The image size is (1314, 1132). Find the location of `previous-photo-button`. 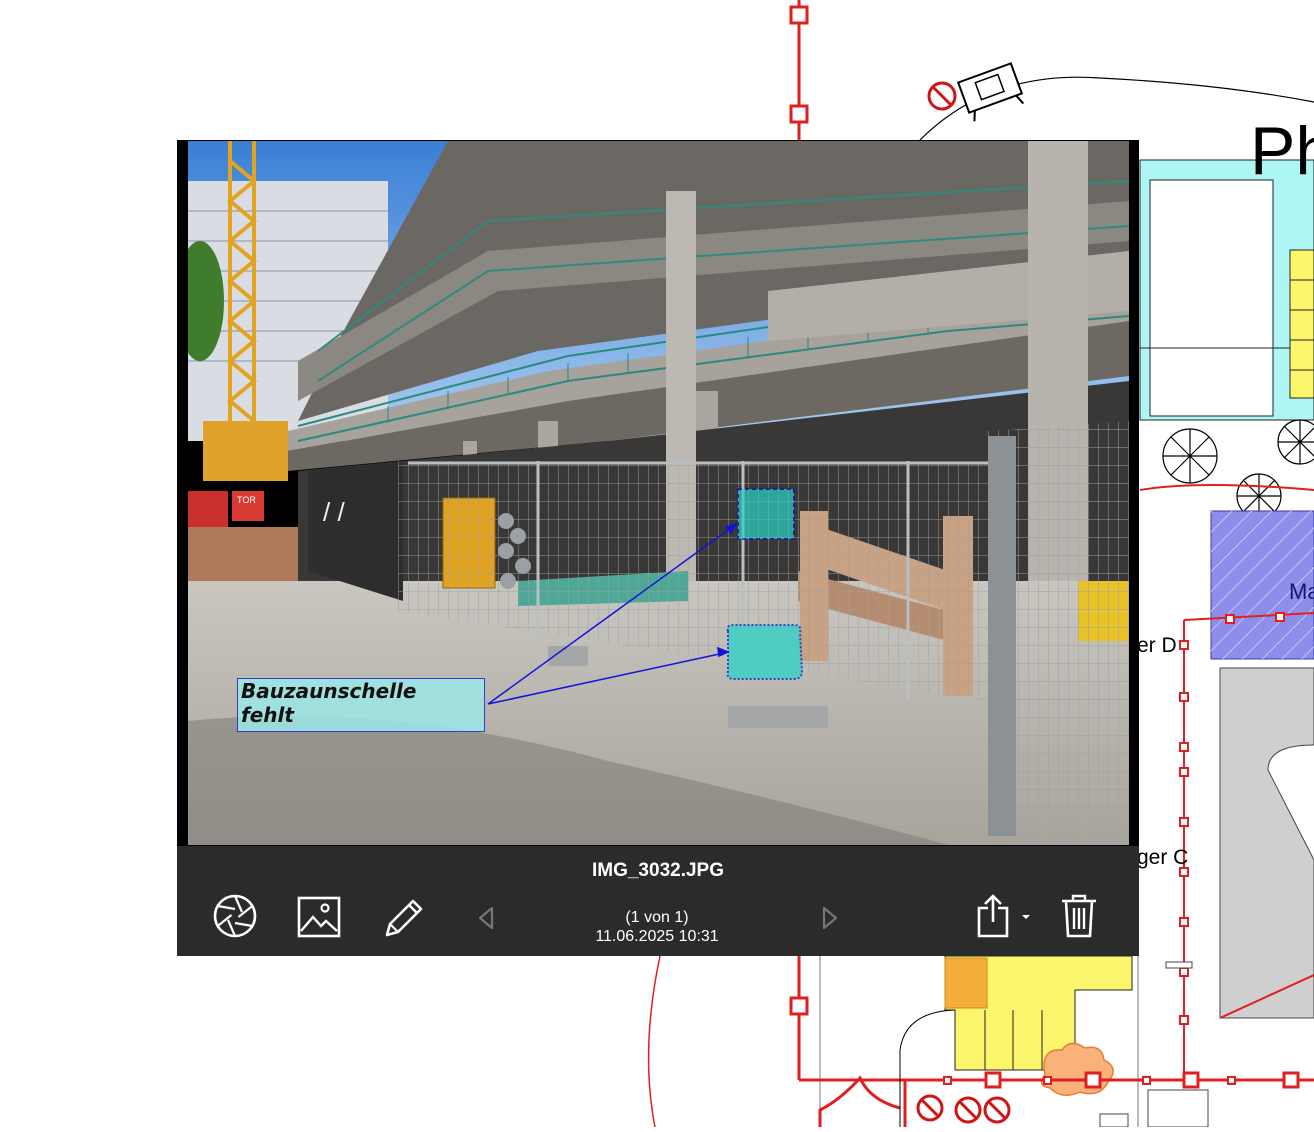

previous-photo-button is located at coordinates (487, 918).